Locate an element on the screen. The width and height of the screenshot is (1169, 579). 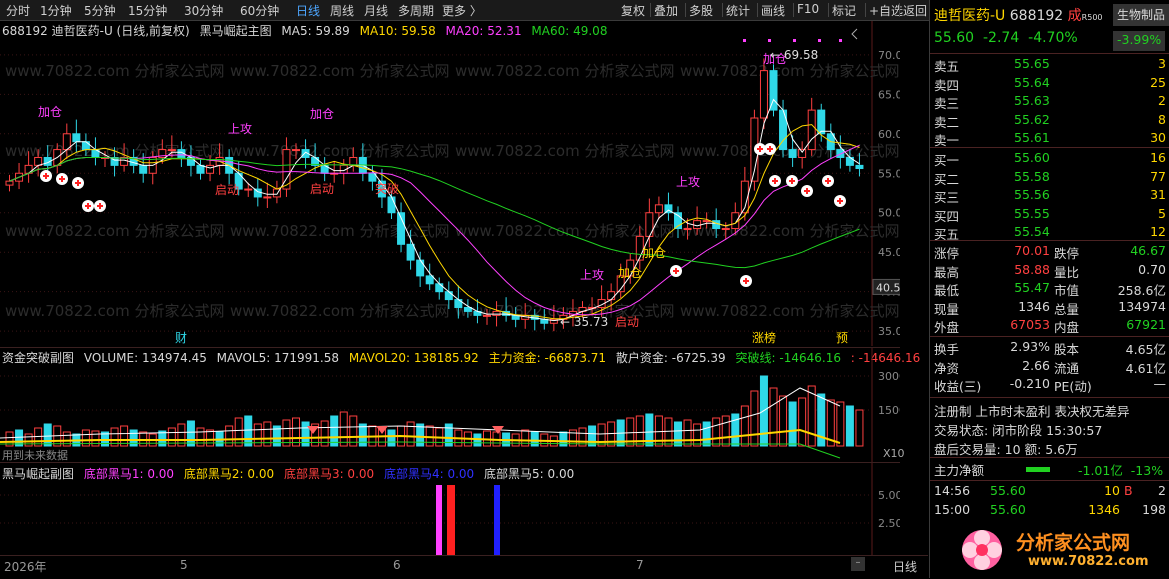
bid-row-price: 55.60 is located at coordinates (1032, 159).